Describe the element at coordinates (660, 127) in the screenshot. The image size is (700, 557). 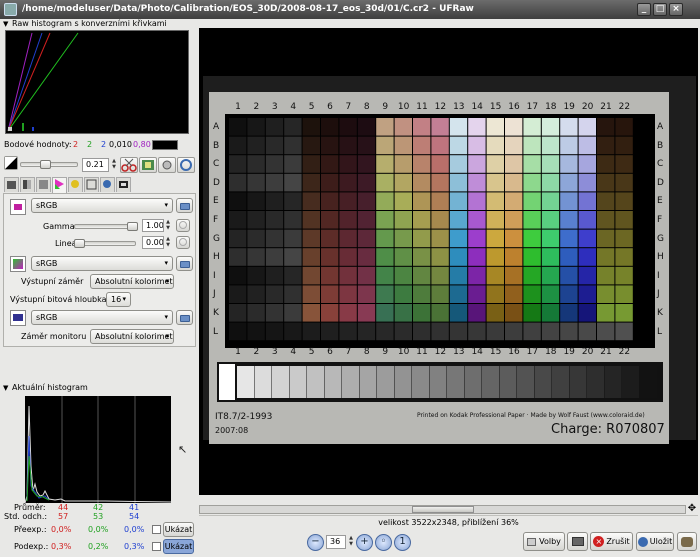
I see `row-label-right: A` at that location.